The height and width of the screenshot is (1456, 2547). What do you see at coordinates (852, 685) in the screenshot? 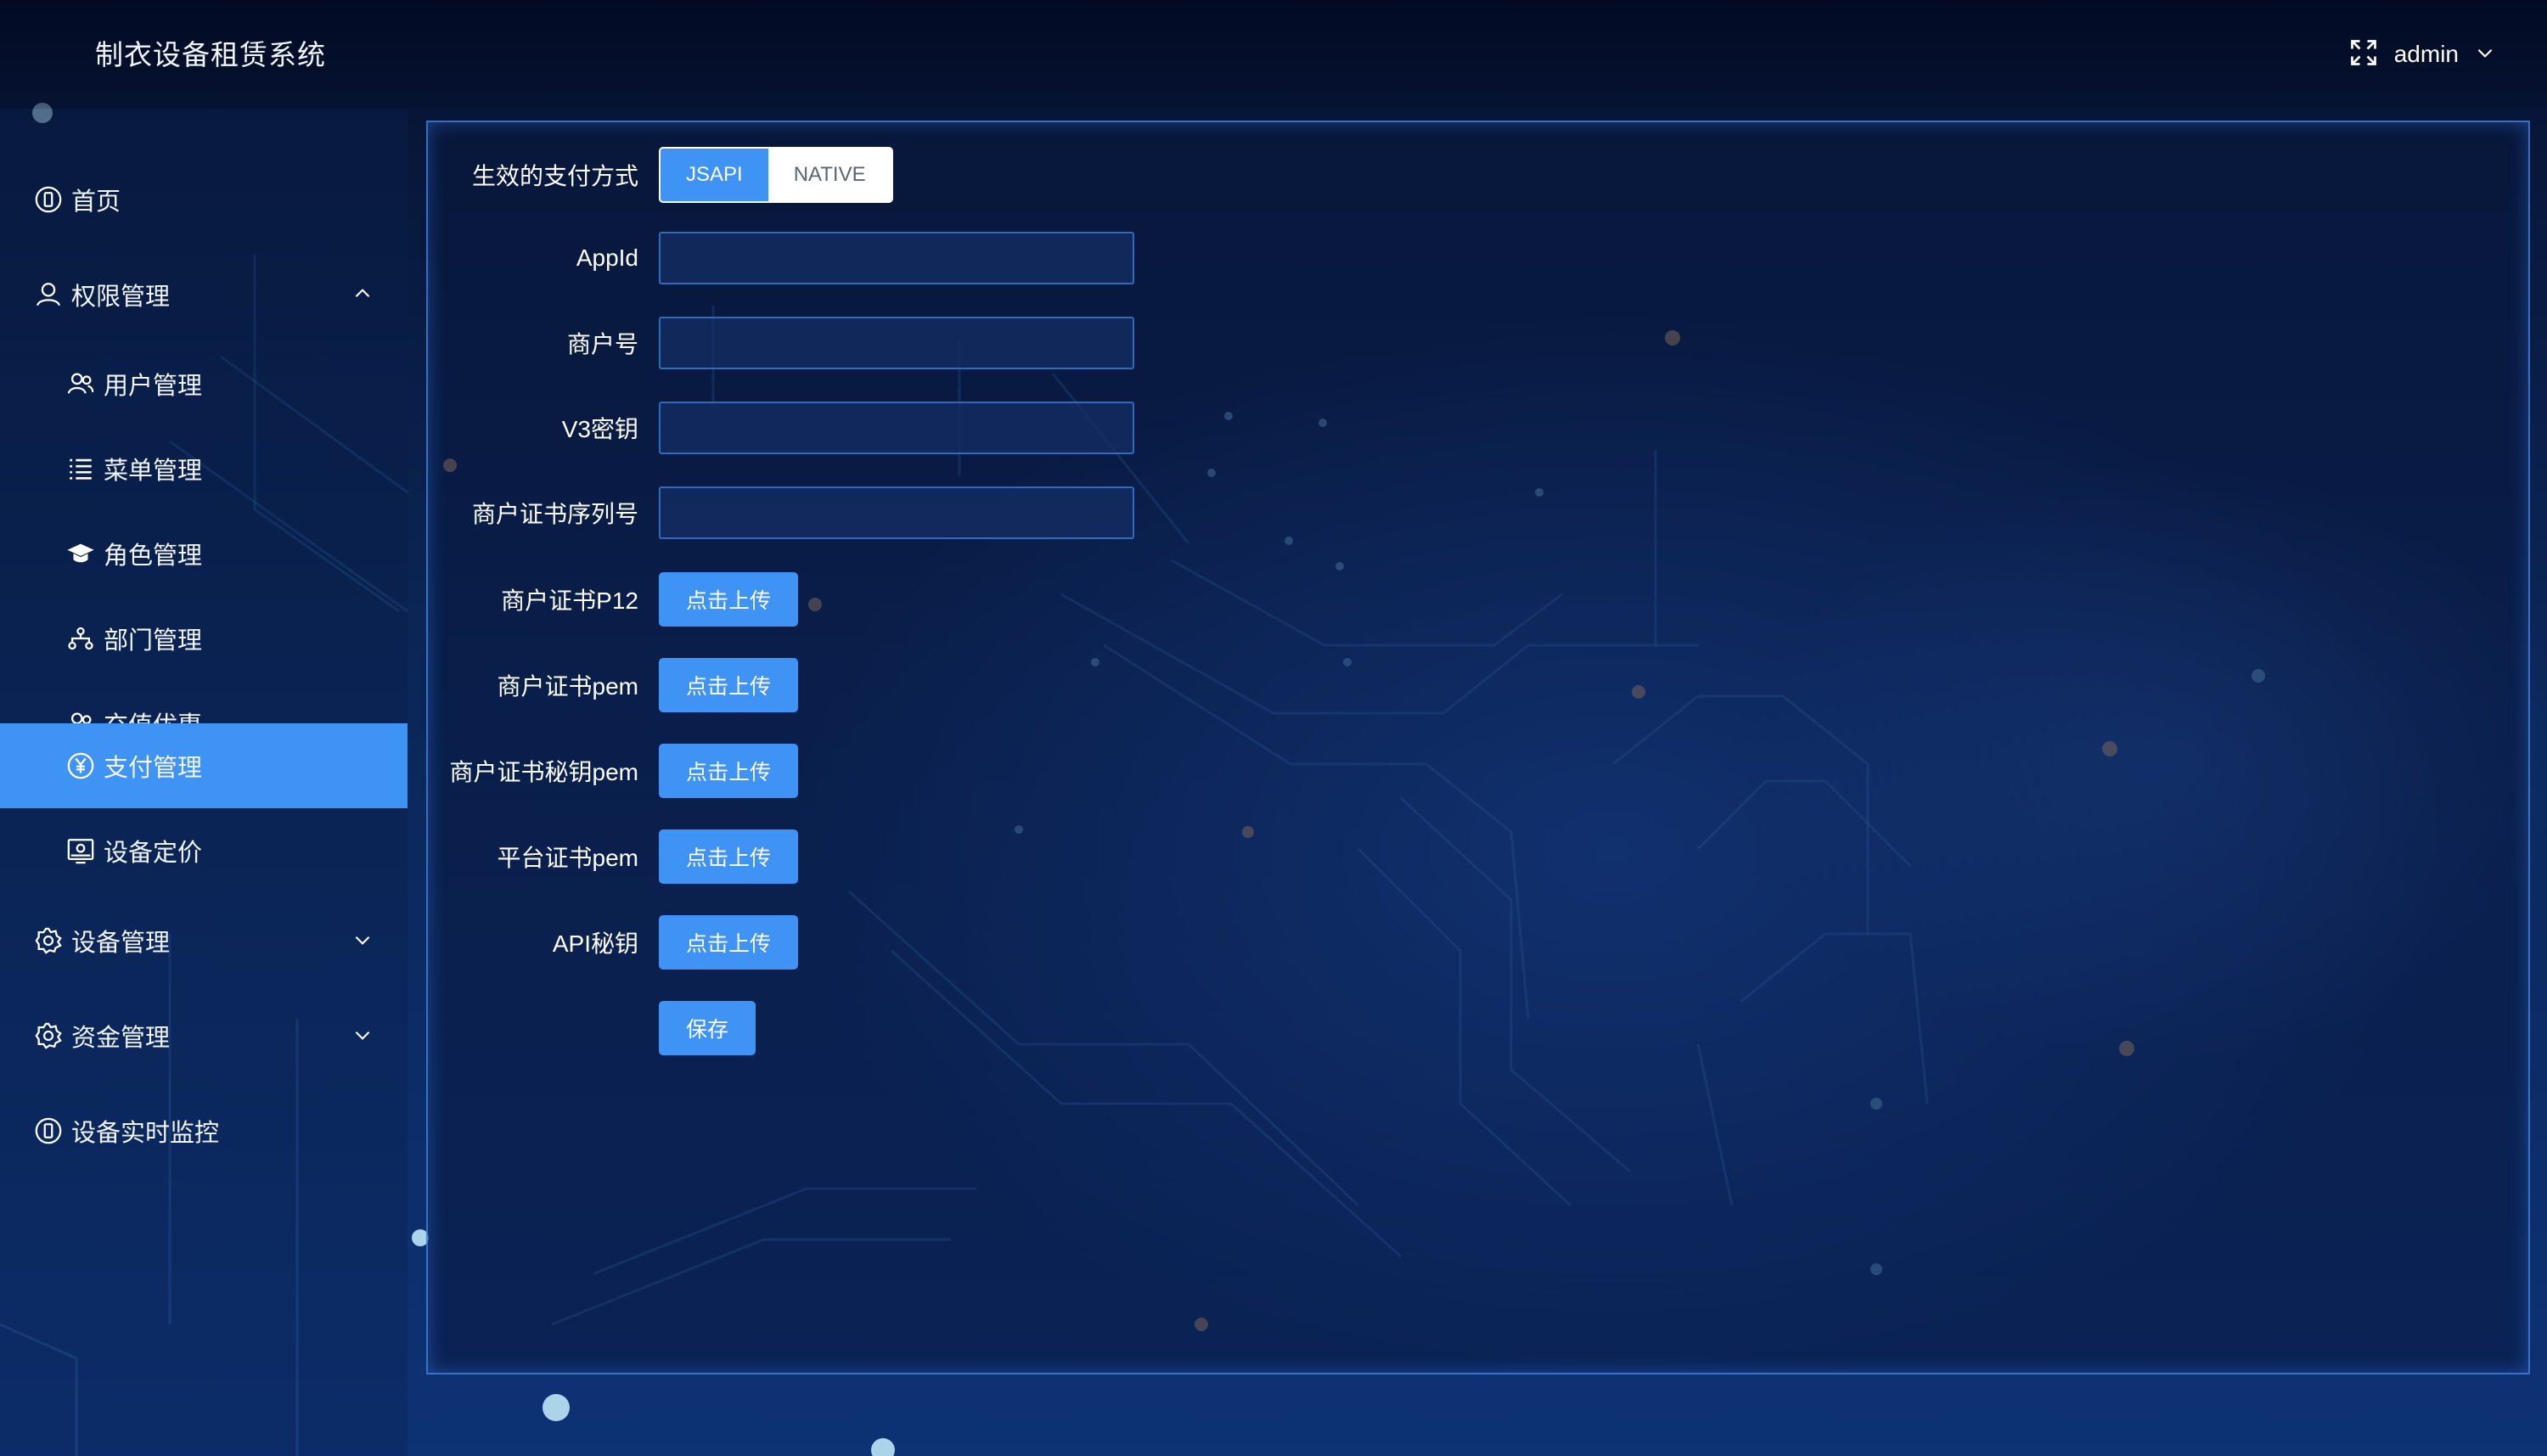
I see `form-row-cert-pem: 商户证书pem 点击上传` at bounding box center [852, 685].